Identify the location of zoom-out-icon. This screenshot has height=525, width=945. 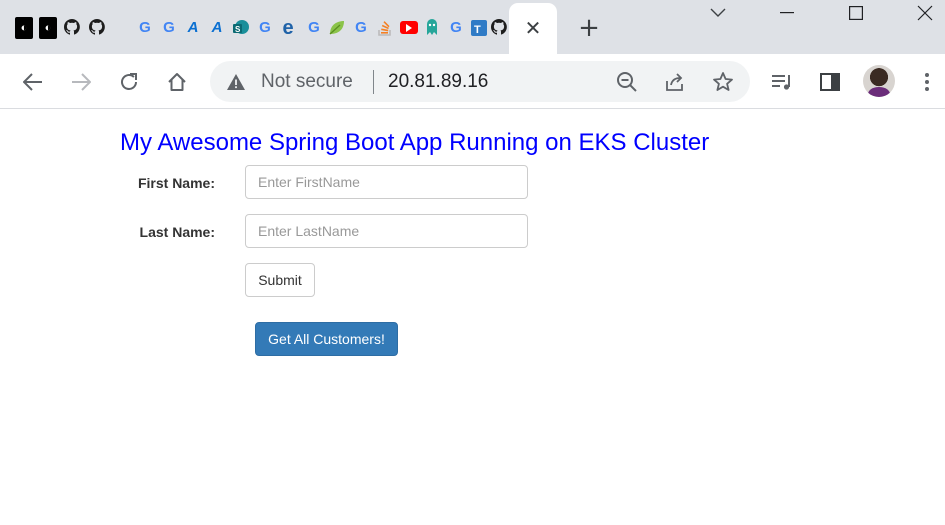
(627, 82).